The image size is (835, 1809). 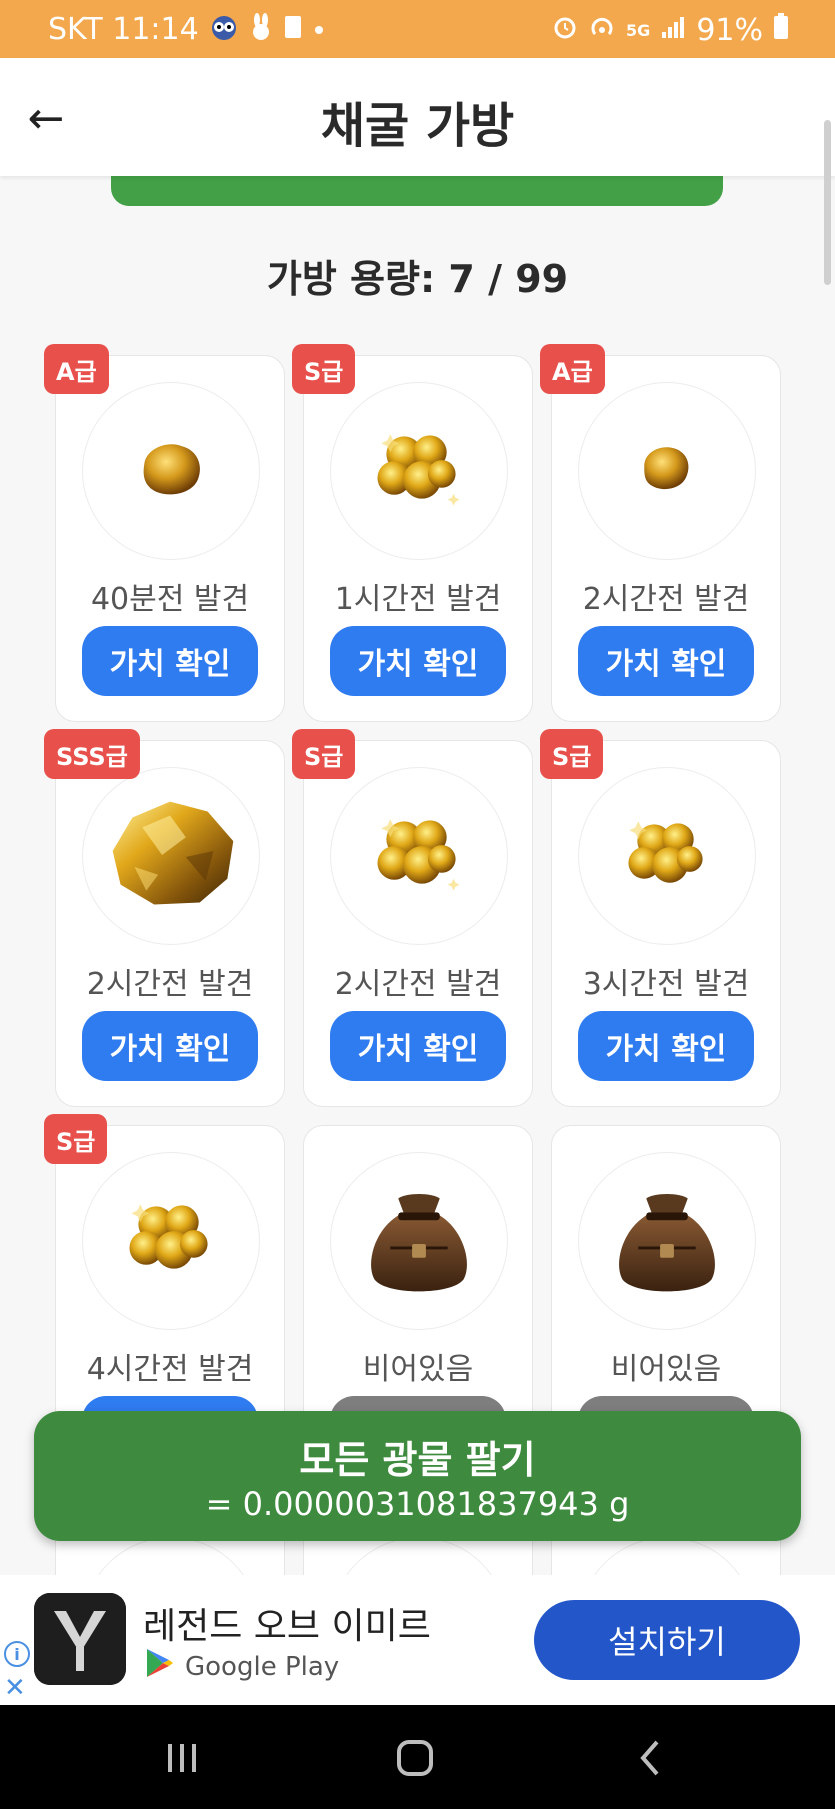 What do you see at coordinates (170, 1369) in the screenshot?
I see `found-time: 4시간전 발견` at bounding box center [170, 1369].